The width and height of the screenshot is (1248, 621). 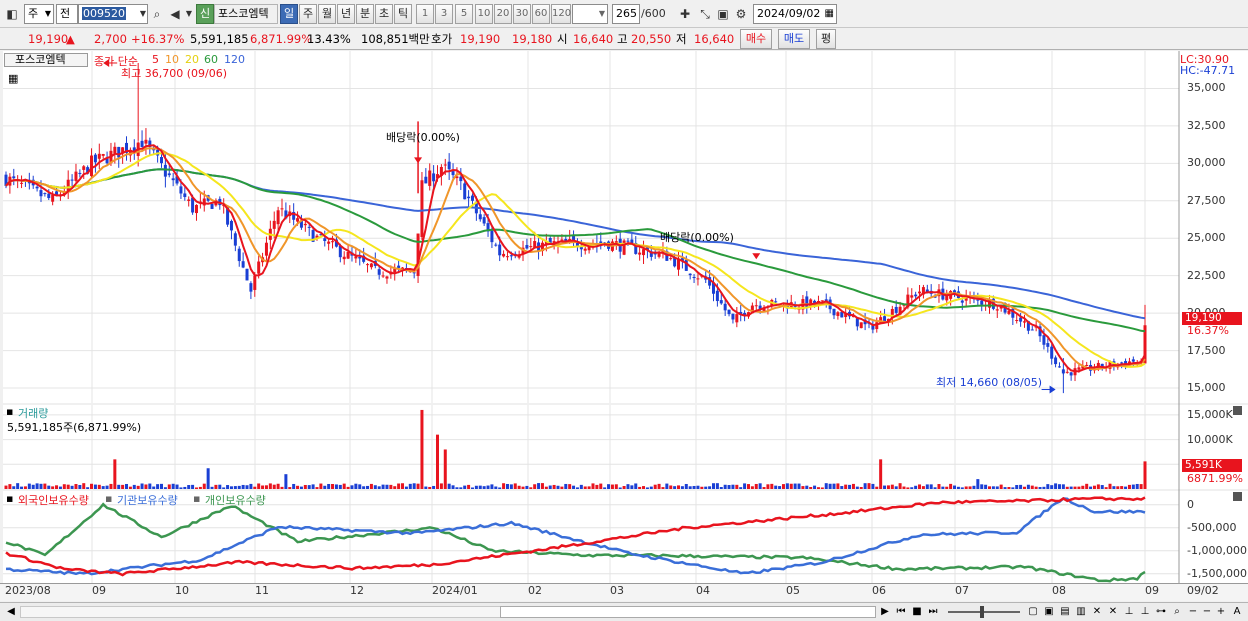 What do you see at coordinates (1049, 612) in the screenshot?
I see `tool-icon: ▣` at bounding box center [1049, 612].